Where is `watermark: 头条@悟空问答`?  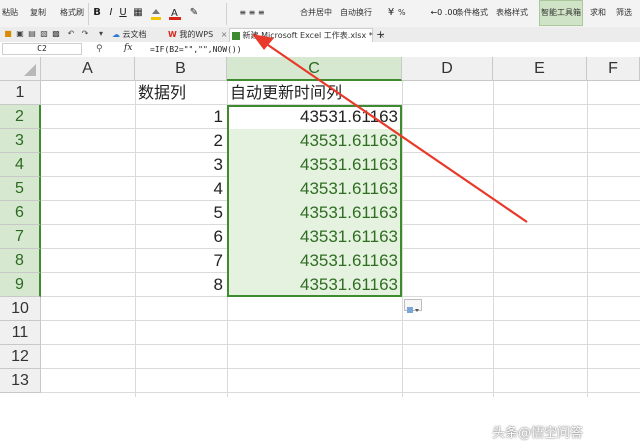 watermark: 头条@悟空问答 is located at coordinates (538, 433).